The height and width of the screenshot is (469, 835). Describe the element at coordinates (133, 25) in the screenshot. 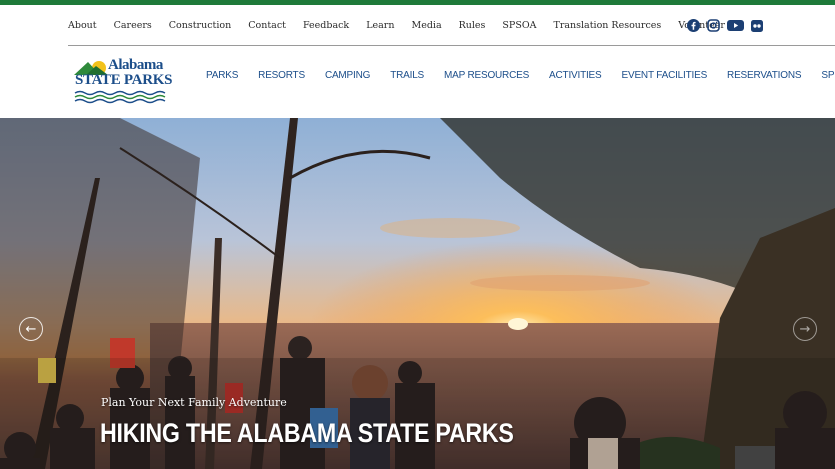

I see `utility-link-careers: Careers` at that location.